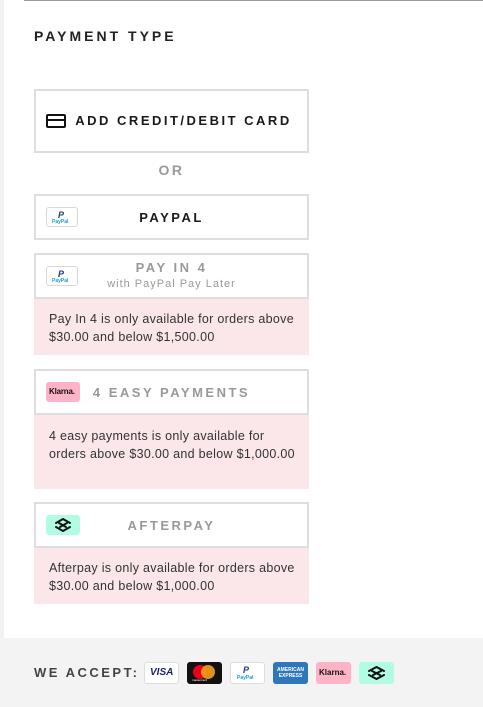 The height and width of the screenshot is (707, 483). What do you see at coordinates (204, 673) in the screenshot?
I see `mastercard-logo-icon: mastercard` at bounding box center [204, 673].